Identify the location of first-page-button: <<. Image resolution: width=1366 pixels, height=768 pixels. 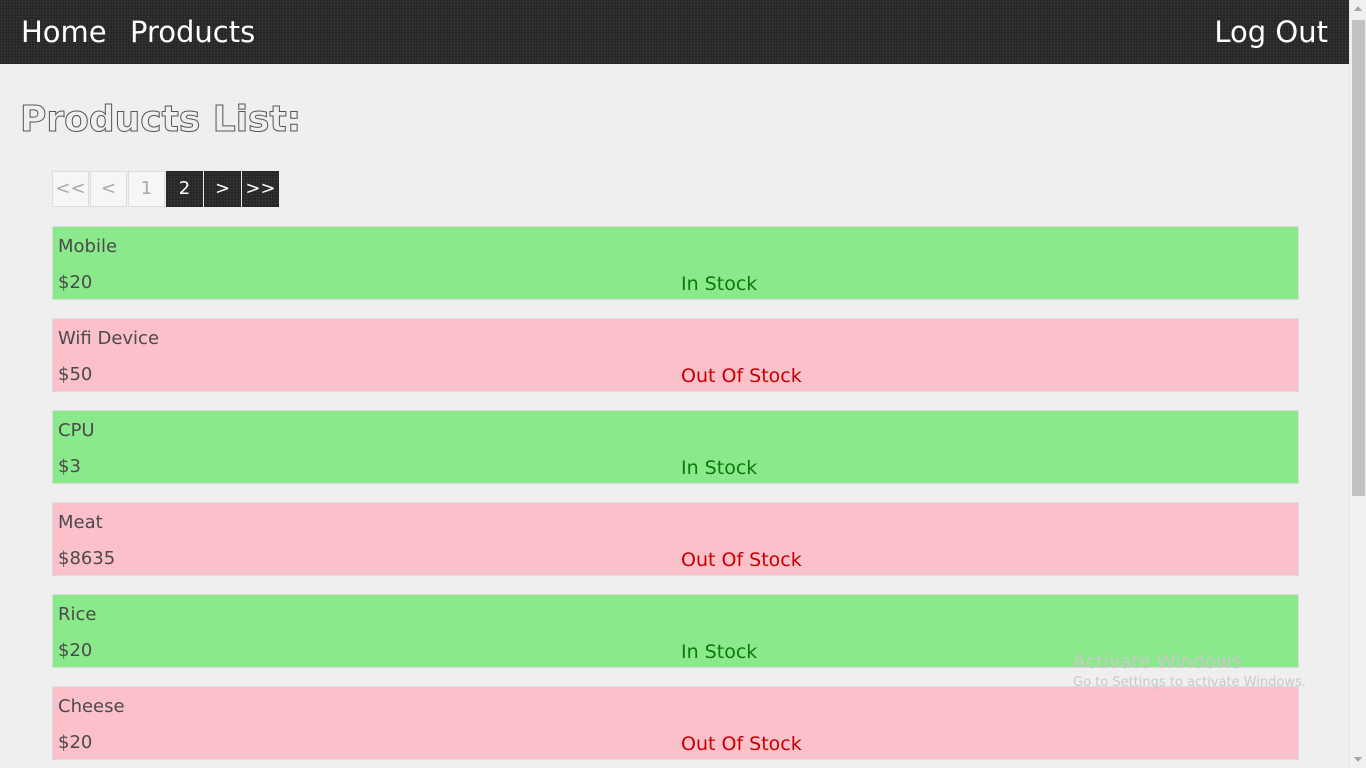
(70, 189).